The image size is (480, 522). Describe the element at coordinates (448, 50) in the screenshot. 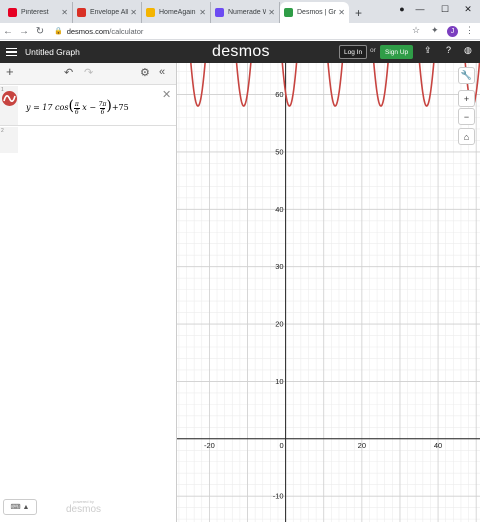

I see `help-icon: ?` at that location.